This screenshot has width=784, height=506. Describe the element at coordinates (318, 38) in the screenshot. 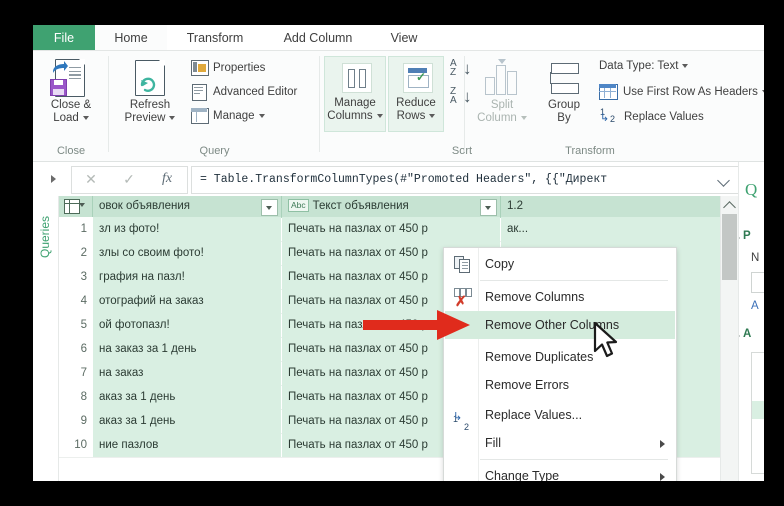

I see `tab-add-column: Add Column` at that location.